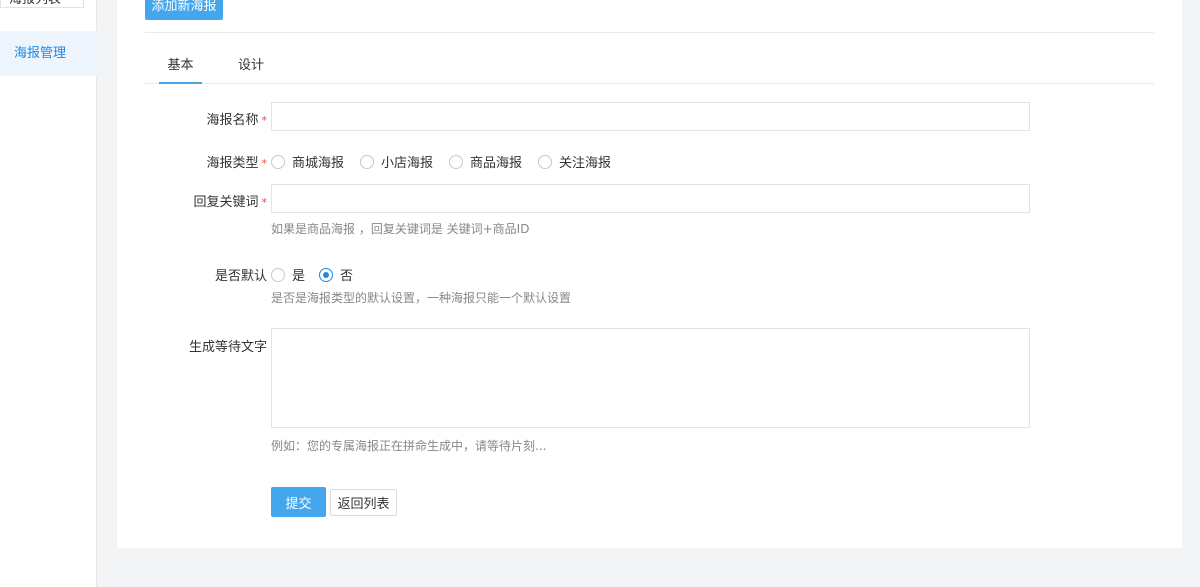 This screenshot has height=587, width=1200. What do you see at coordinates (421, 298) in the screenshot?
I see `is-default-hint: 是否是海报类型的默认设置，一种海报只能一个默认设置` at bounding box center [421, 298].